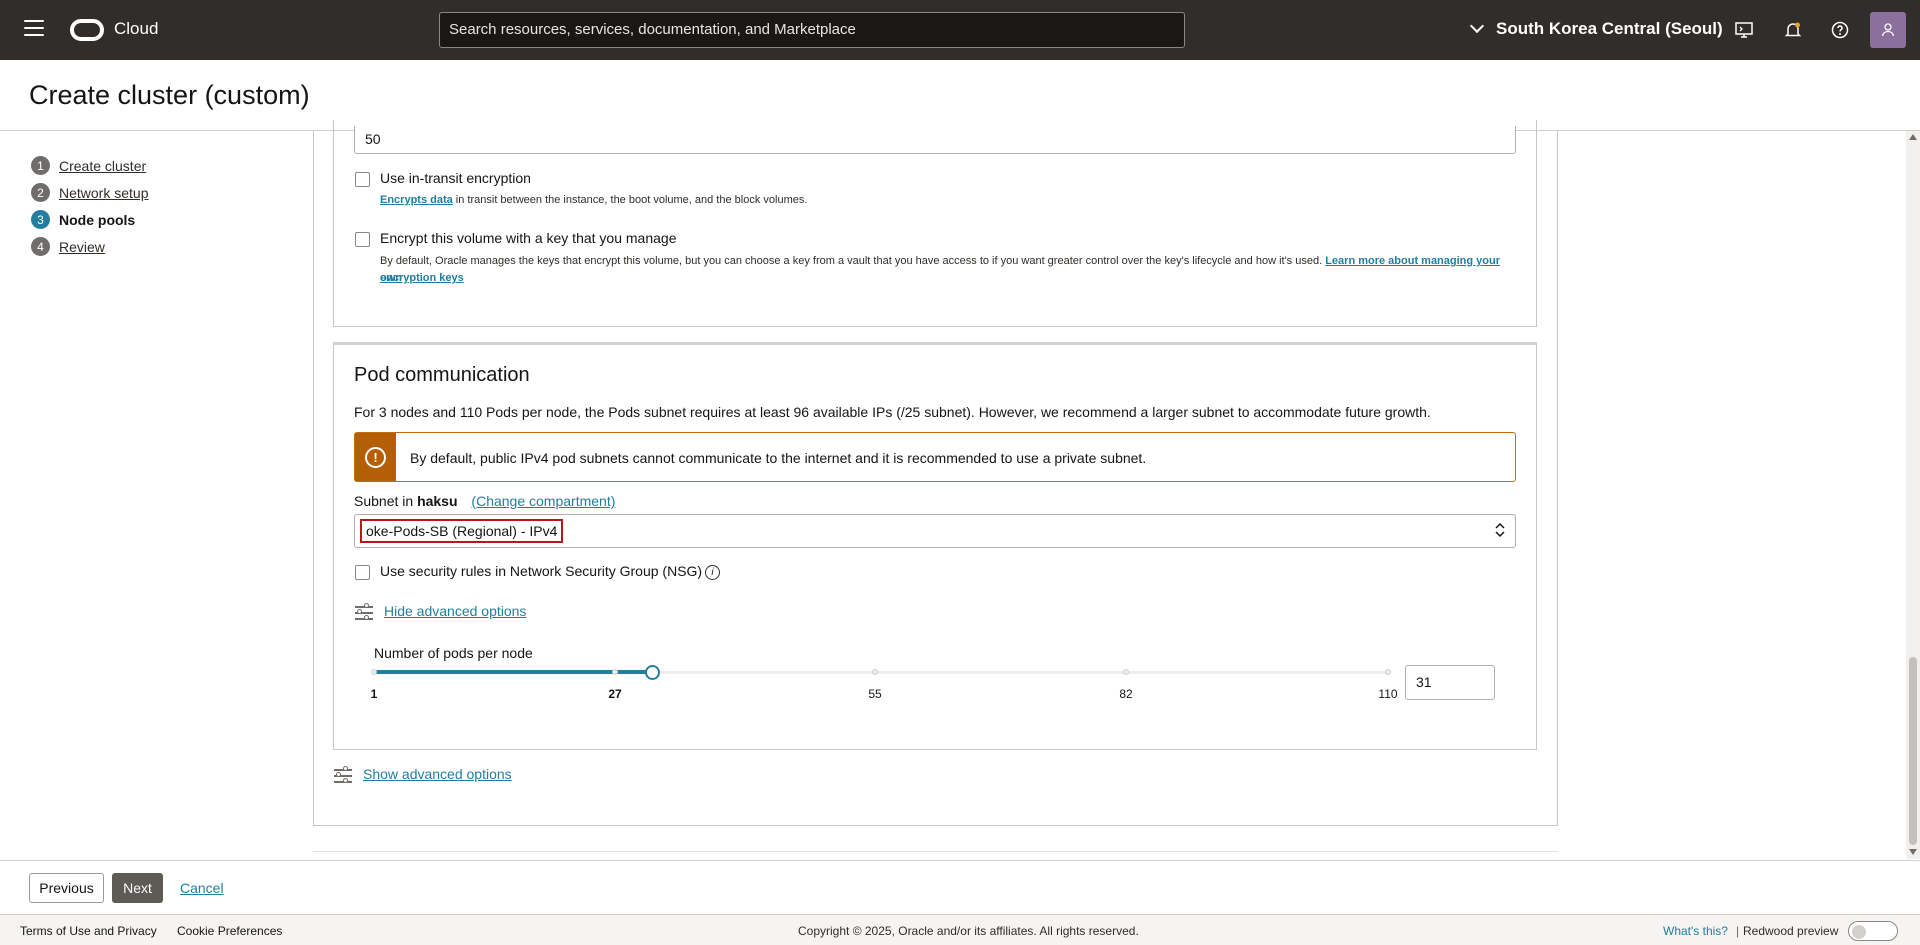 The height and width of the screenshot is (945, 1920). I want to click on subnet-label-prefix: Subnet in, so click(386, 501).